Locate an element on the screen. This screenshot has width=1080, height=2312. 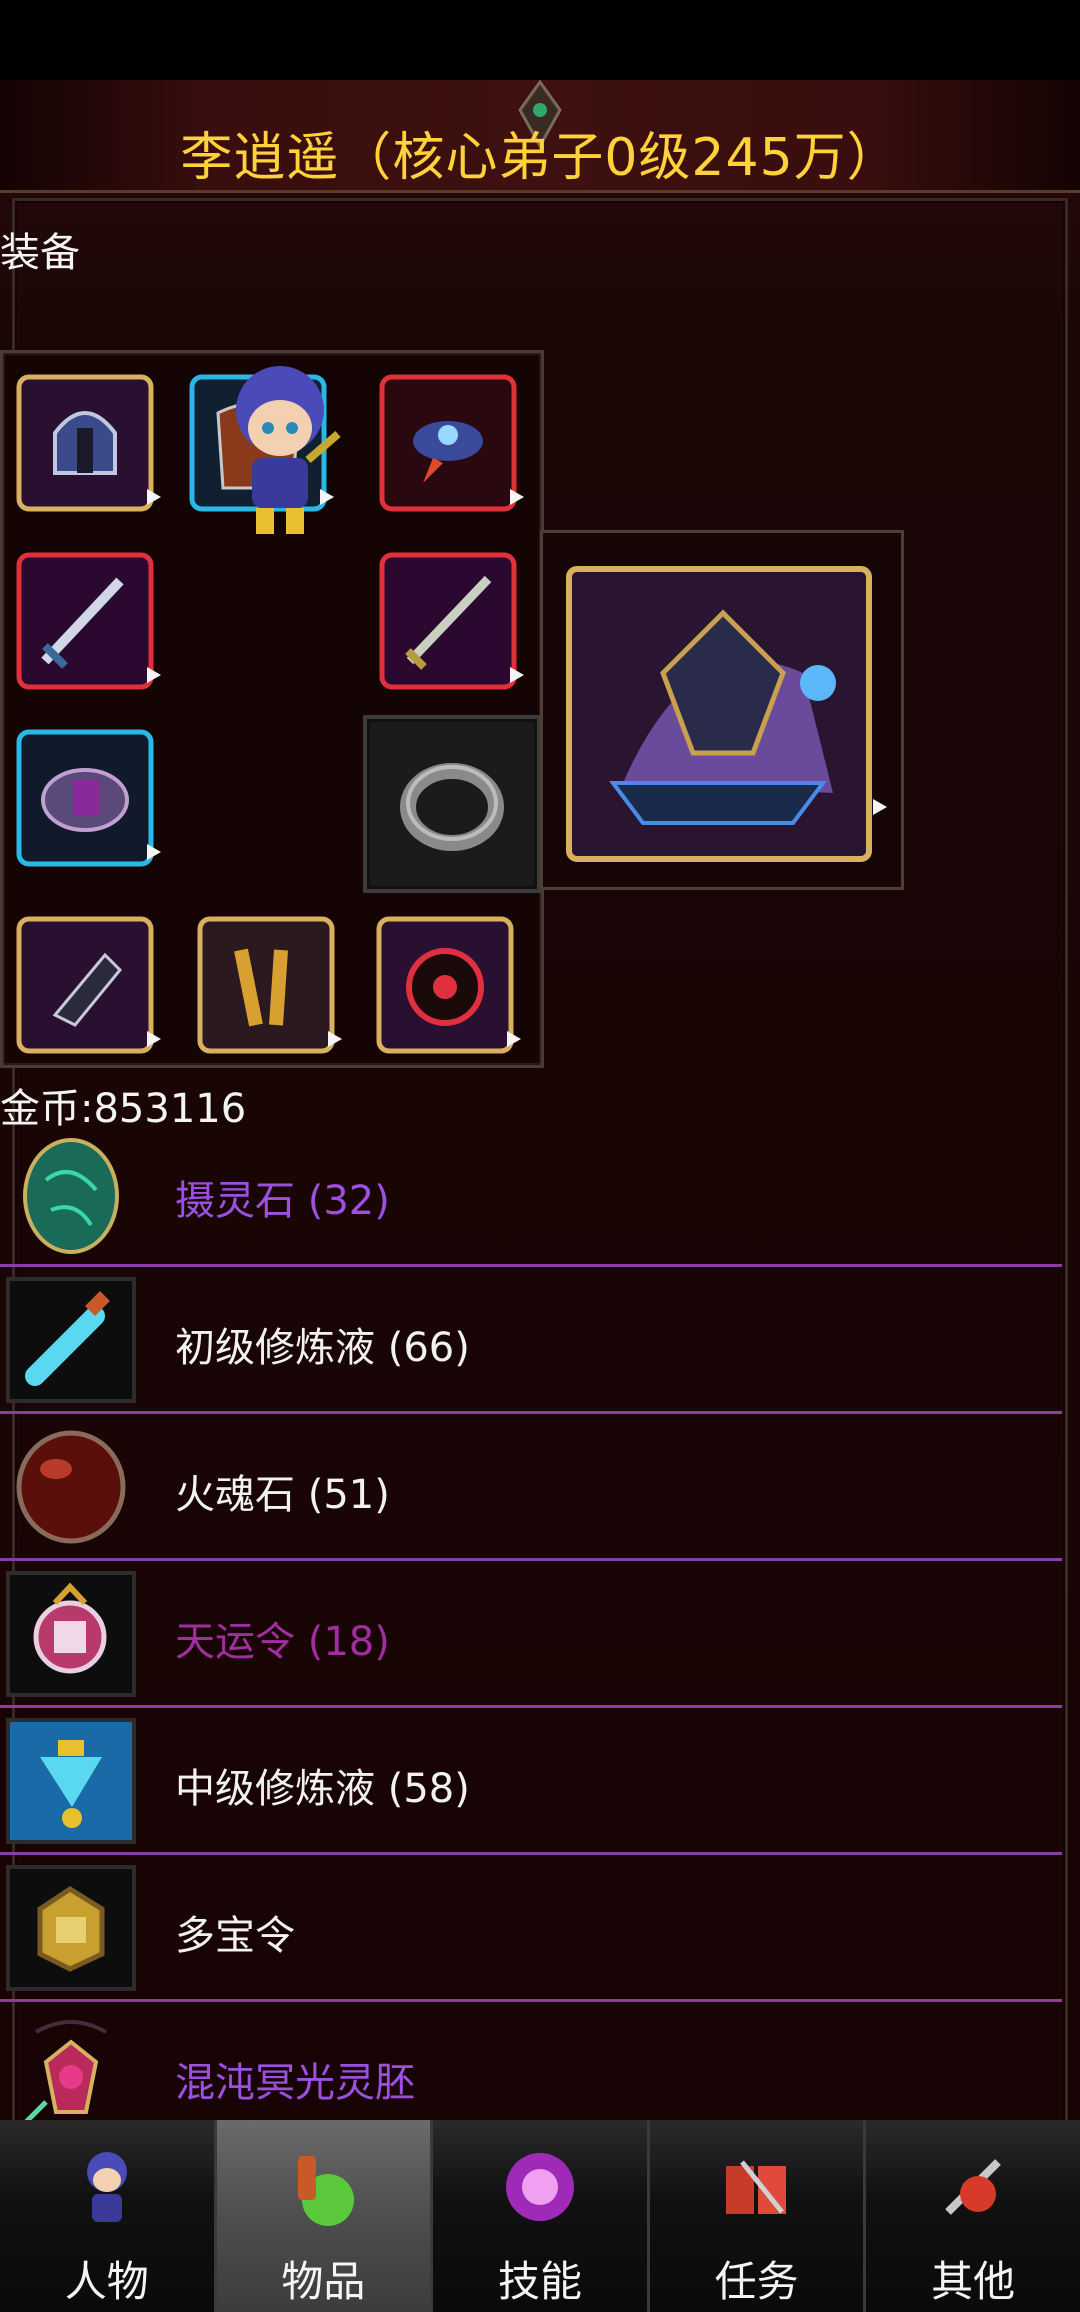
bracer-slot is located at coordinates (88, 798).